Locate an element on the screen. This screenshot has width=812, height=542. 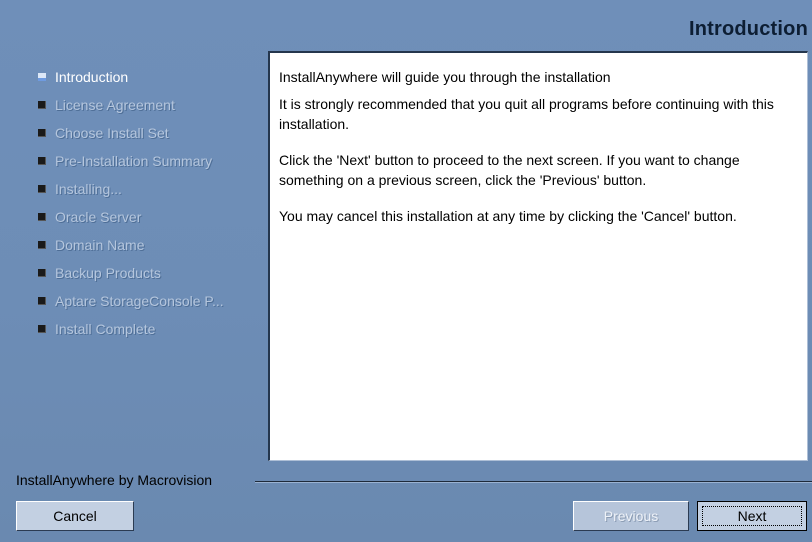
step-item-choose-install-set: Choose Install Set is located at coordinates (153, 133).